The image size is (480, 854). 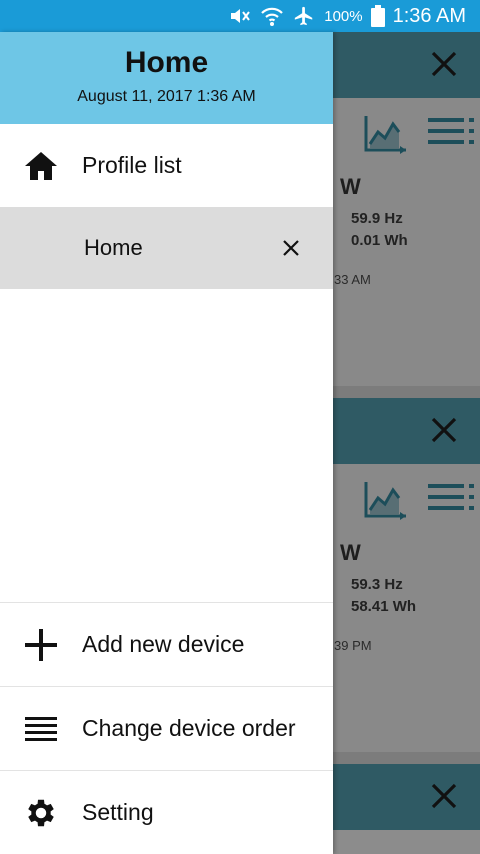 What do you see at coordinates (377, 16) in the screenshot?
I see `battery-icon` at bounding box center [377, 16].